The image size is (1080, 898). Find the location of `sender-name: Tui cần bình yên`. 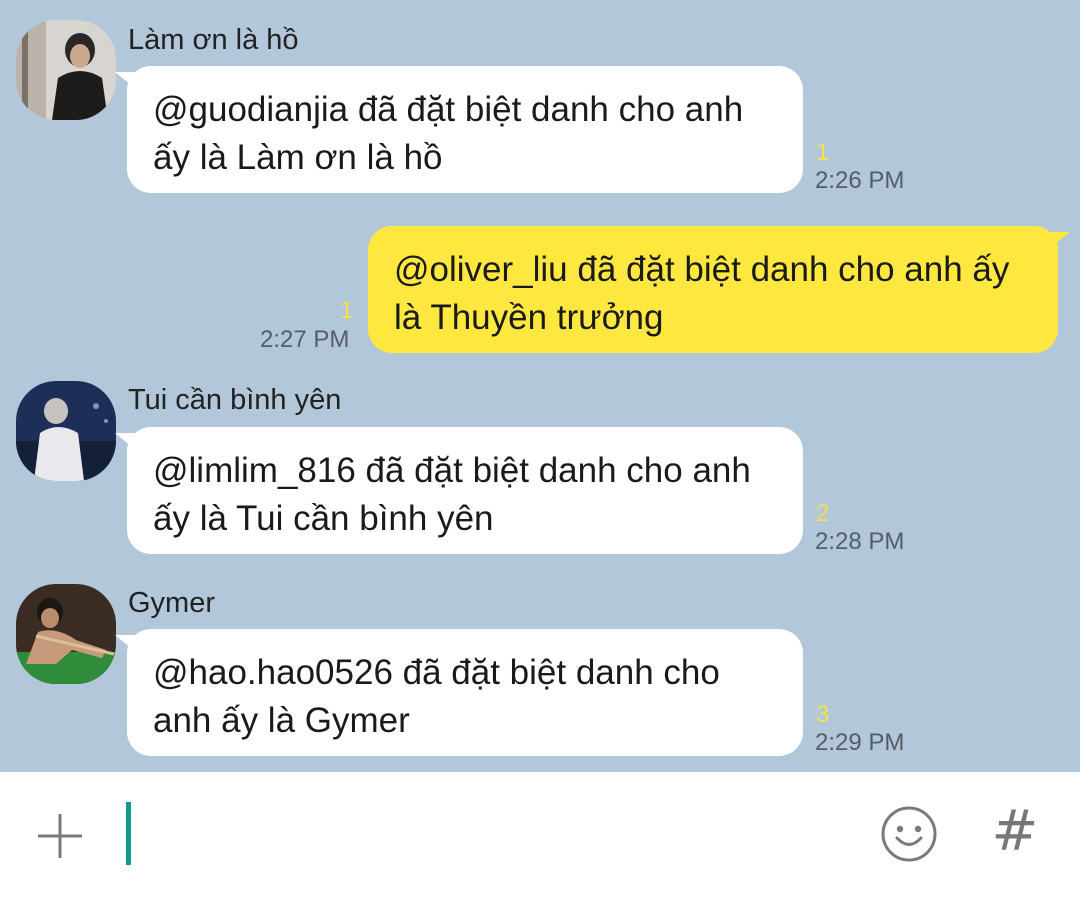

sender-name: Tui cần bình yên is located at coordinates (235, 400).